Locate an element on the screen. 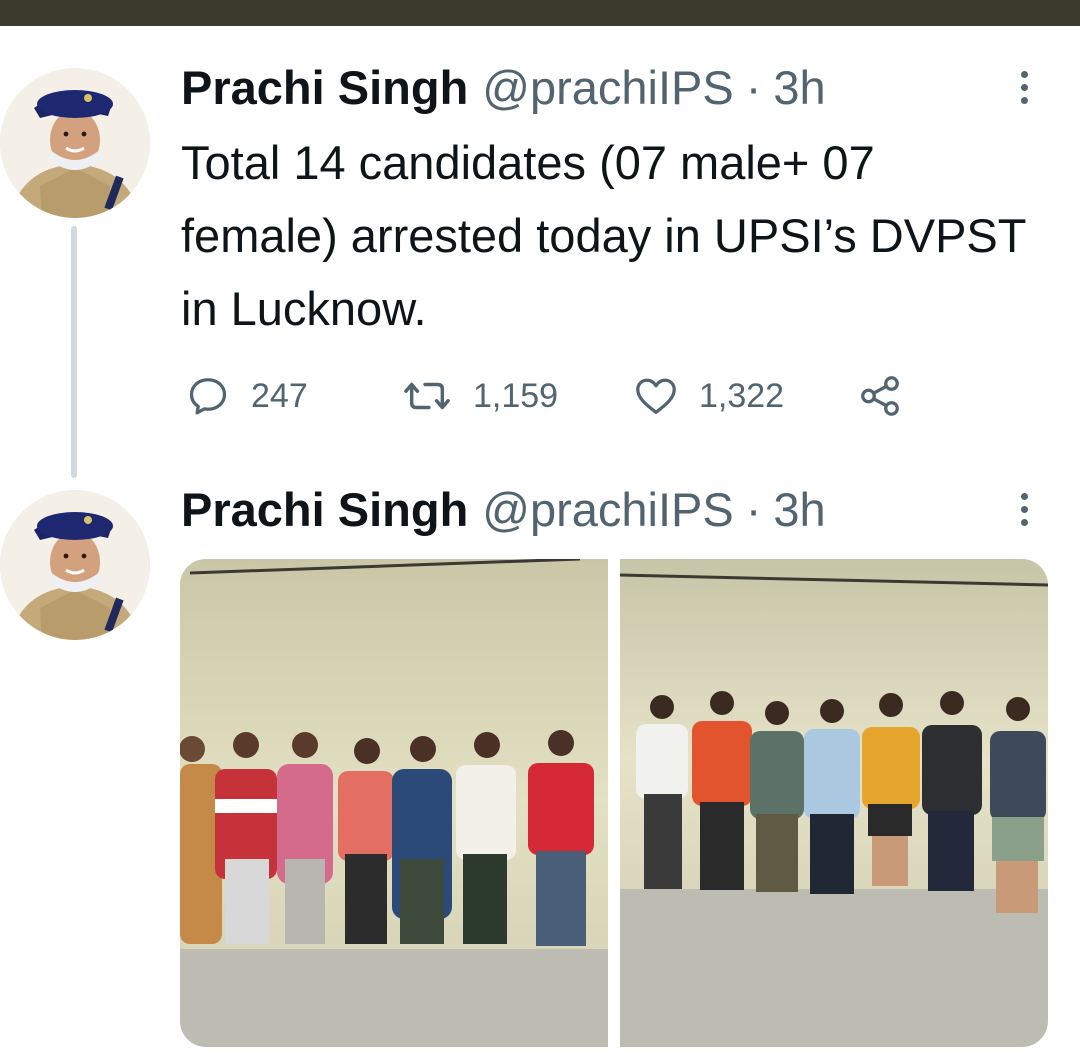 The width and height of the screenshot is (1080, 1061). retweet-button: 1,159 is located at coordinates (479, 396).